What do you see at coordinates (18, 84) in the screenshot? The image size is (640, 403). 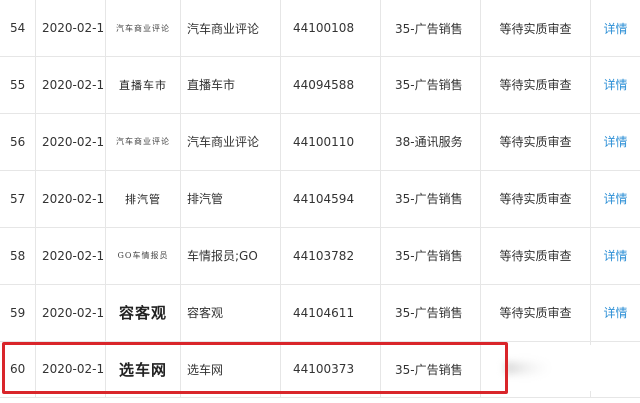 I see `row-number: 55` at bounding box center [18, 84].